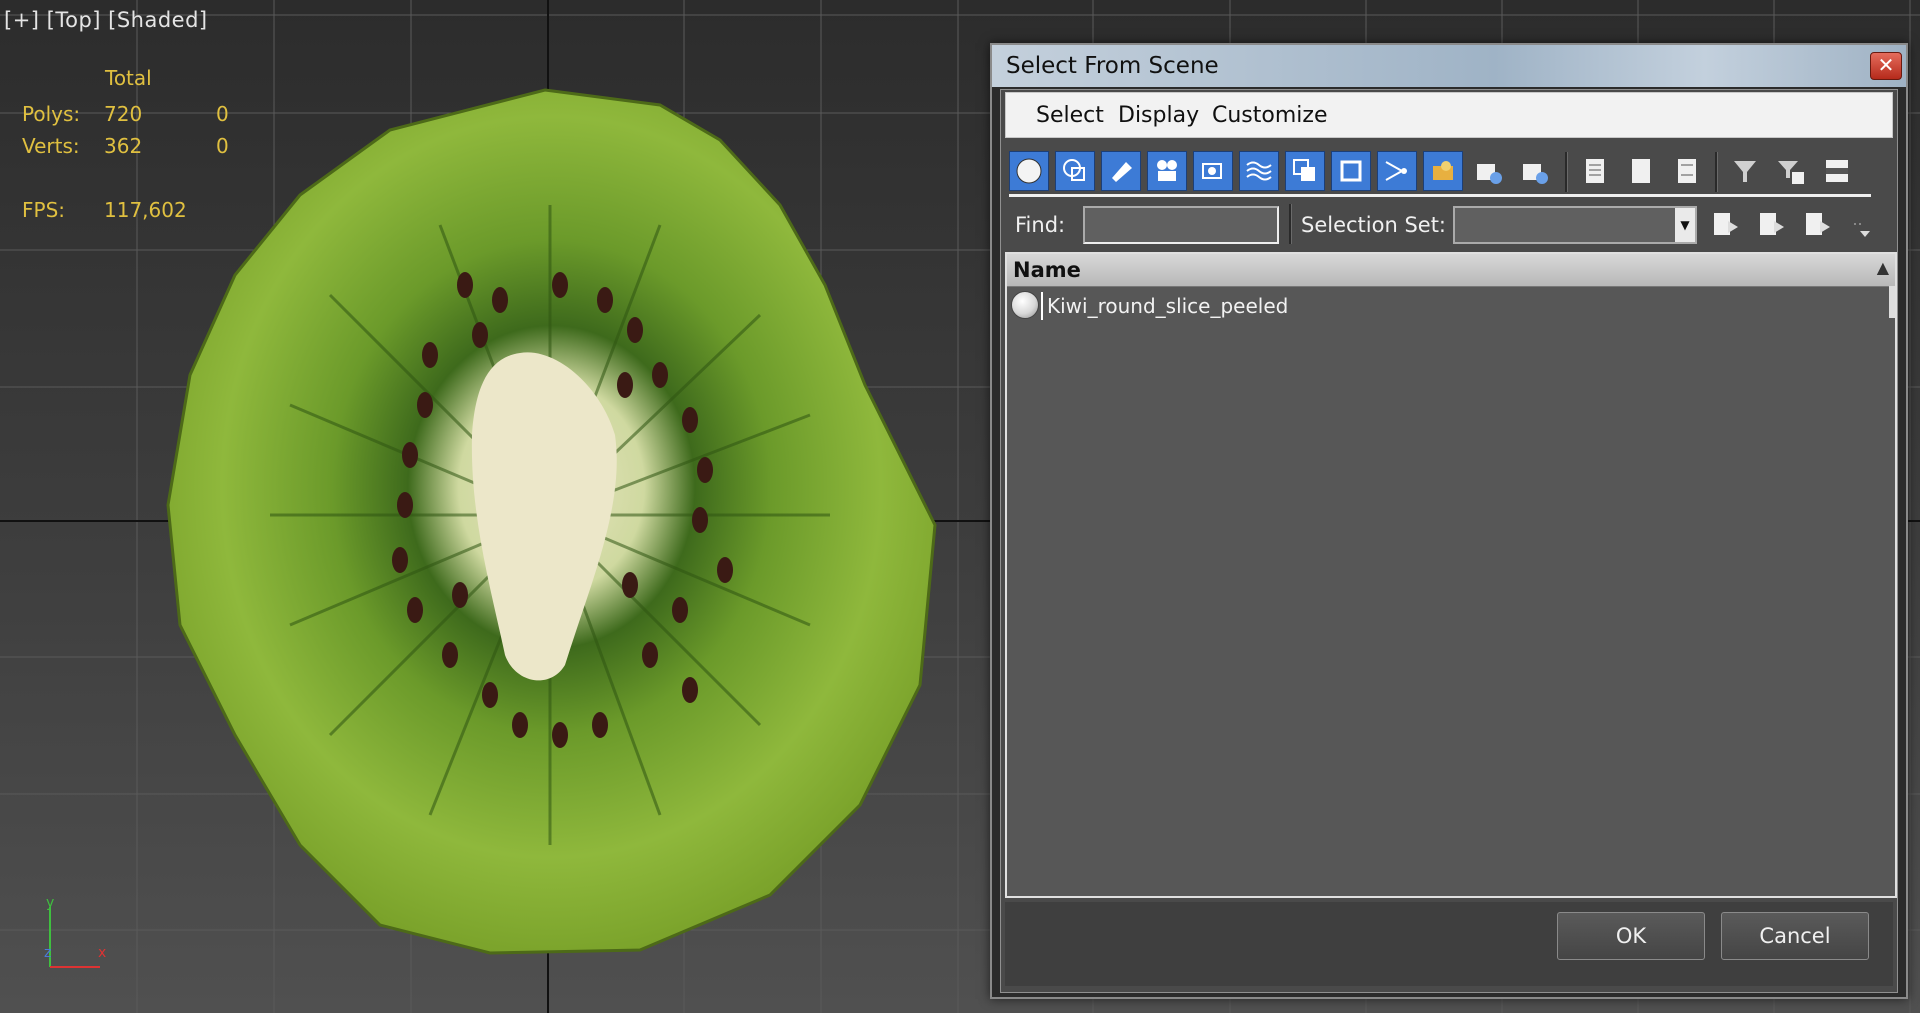 The width and height of the screenshot is (1920, 1013). What do you see at coordinates (51, 146) in the screenshot?
I see `stats-verts-label: Verts:` at bounding box center [51, 146].